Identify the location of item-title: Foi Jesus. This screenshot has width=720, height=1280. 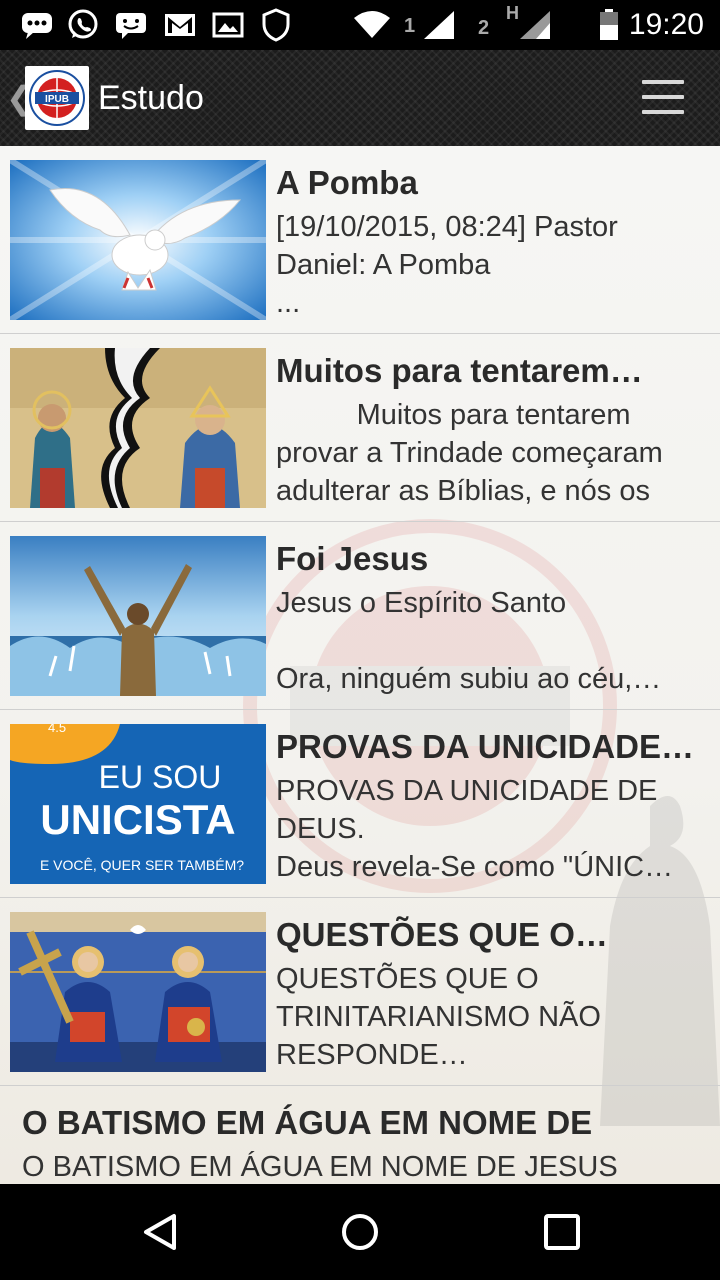
(352, 558).